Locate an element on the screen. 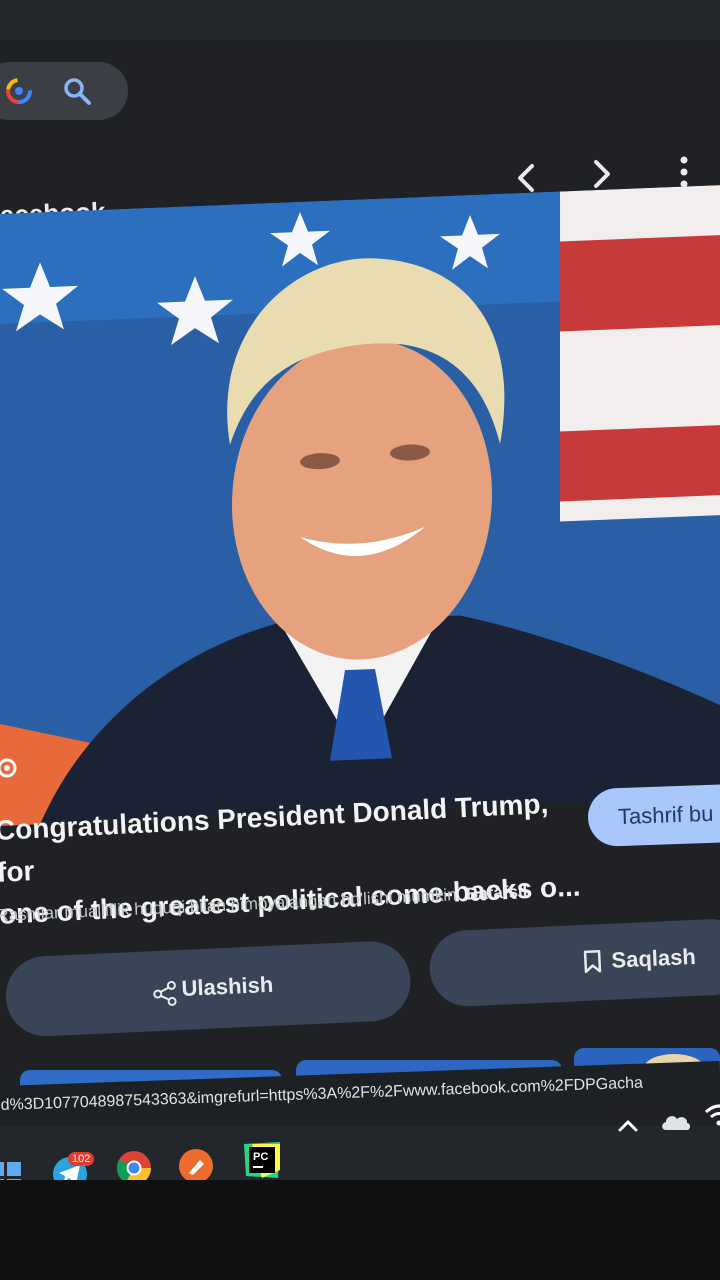 This screenshot has width=720, height=1280. pycharm-icon: PC is located at coordinates (262, 1160).